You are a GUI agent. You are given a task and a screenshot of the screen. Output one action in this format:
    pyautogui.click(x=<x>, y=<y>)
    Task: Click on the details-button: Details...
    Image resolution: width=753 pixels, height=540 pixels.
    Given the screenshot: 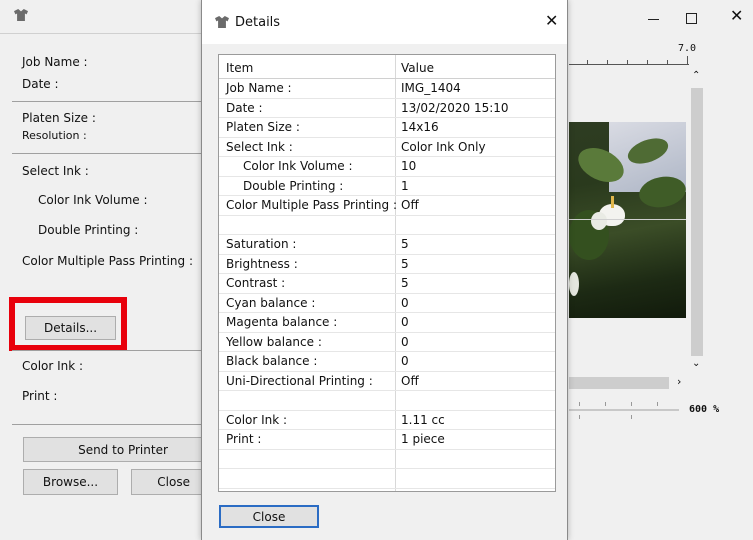 What is the action you would take?
    pyautogui.click(x=70, y=328)
    